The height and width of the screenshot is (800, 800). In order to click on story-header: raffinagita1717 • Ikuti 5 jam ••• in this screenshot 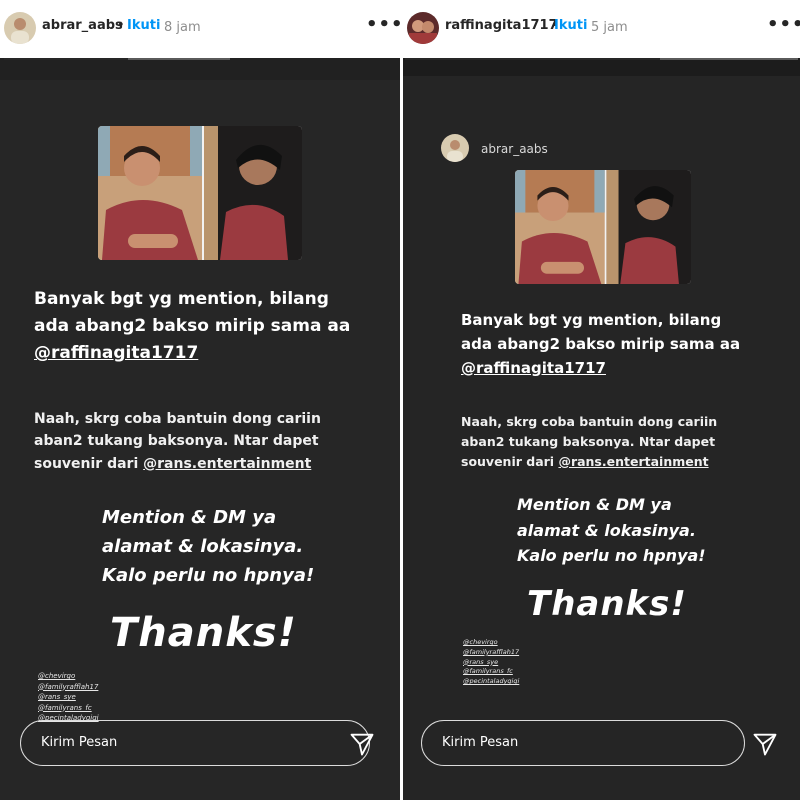, I will do `click(601, 29)`.